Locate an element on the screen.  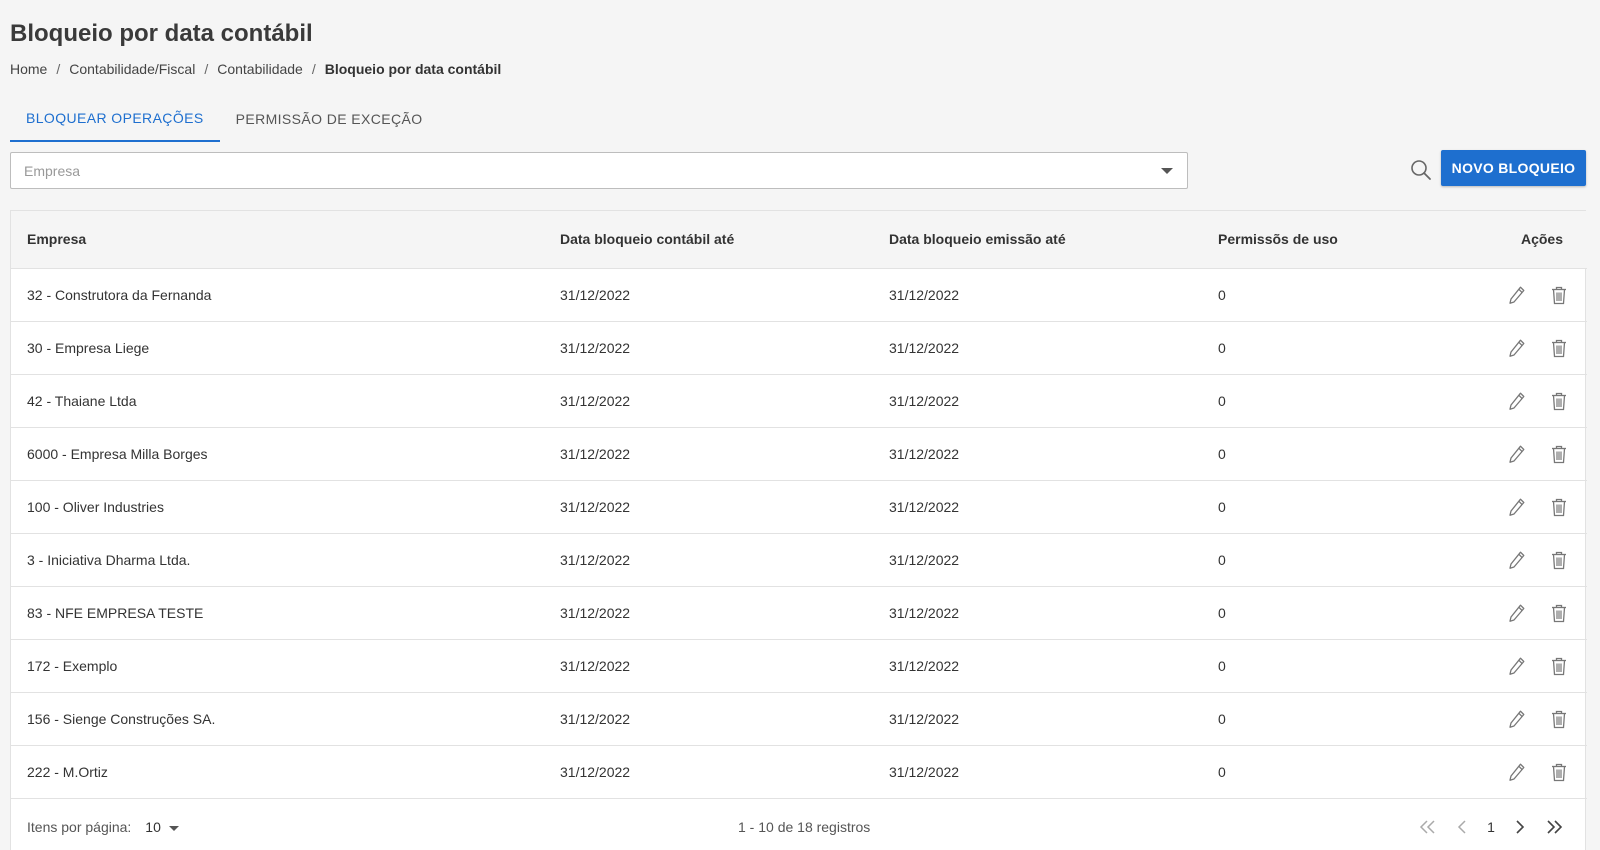
next-page-icon is located at coordinates (1520, 827).